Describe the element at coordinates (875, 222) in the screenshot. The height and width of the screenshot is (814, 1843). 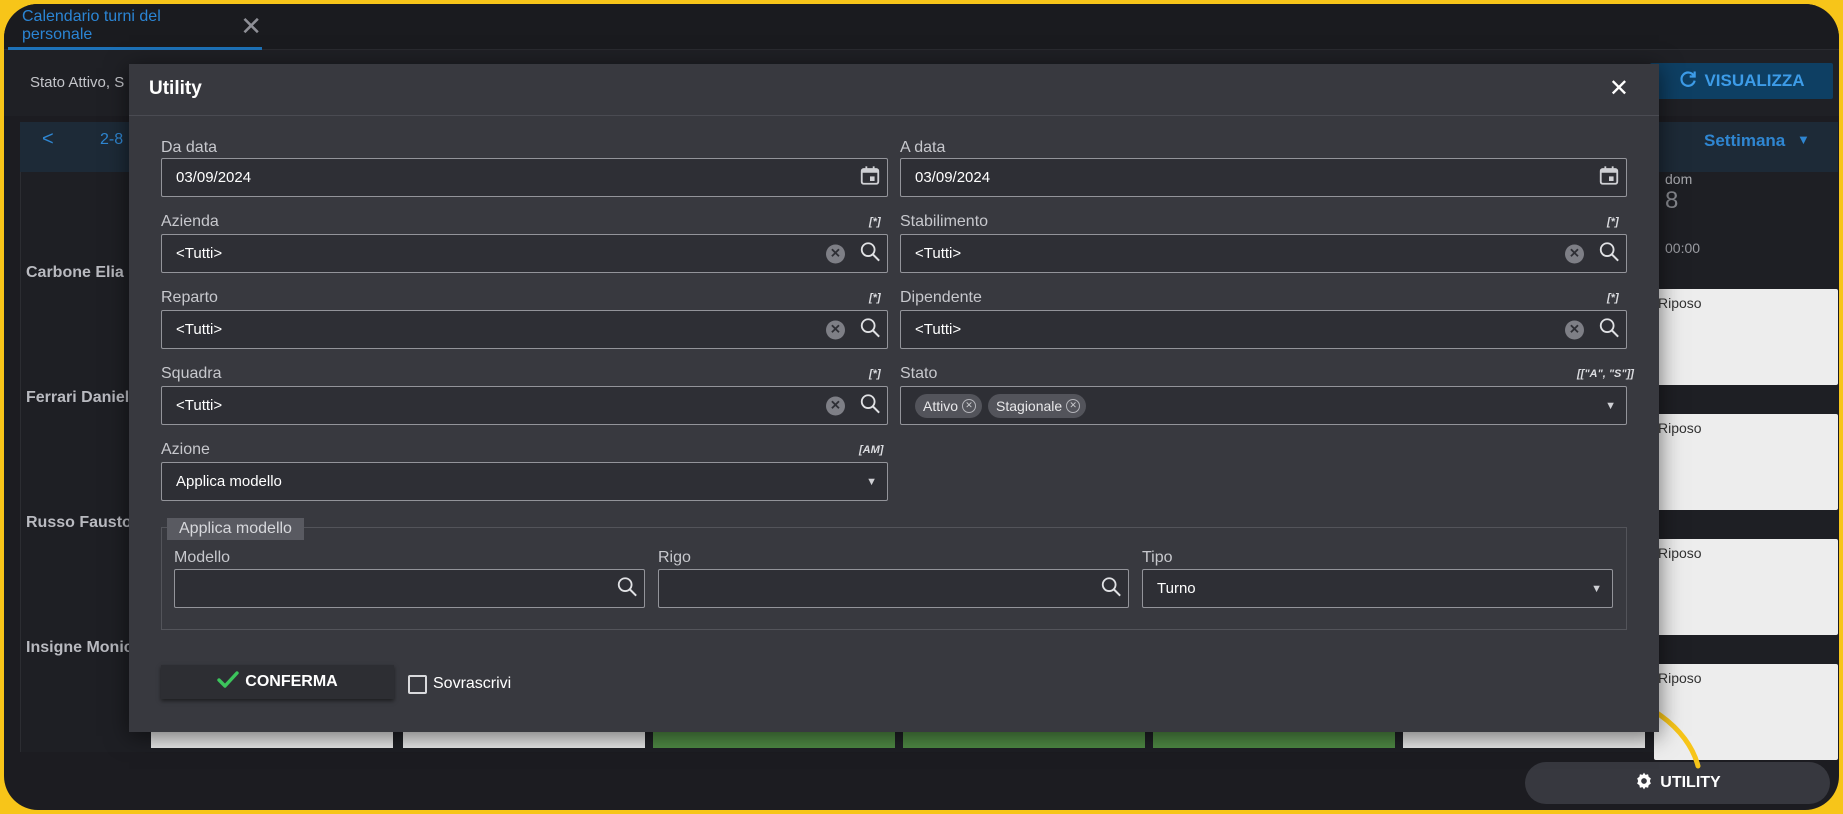
I see `azienda-hint: [*]` at that location.